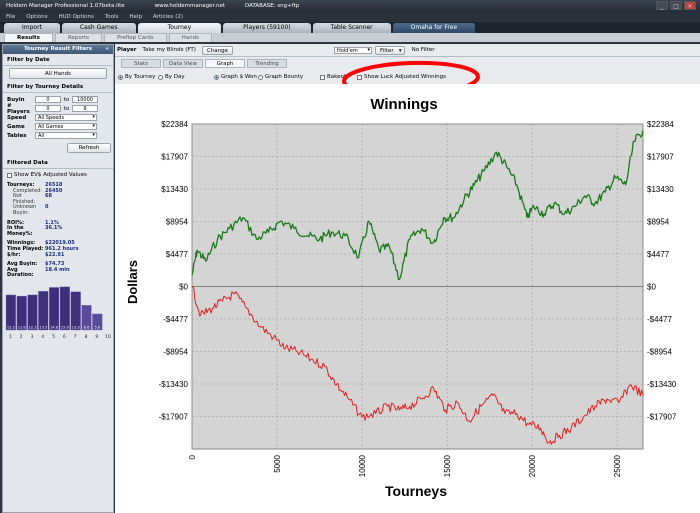 The image size is (700, 513). What do you see at coordinates (174, 384) in the screenshot?
I see `y-tick-label-left: -$13430` at bounding box center [174, 384].